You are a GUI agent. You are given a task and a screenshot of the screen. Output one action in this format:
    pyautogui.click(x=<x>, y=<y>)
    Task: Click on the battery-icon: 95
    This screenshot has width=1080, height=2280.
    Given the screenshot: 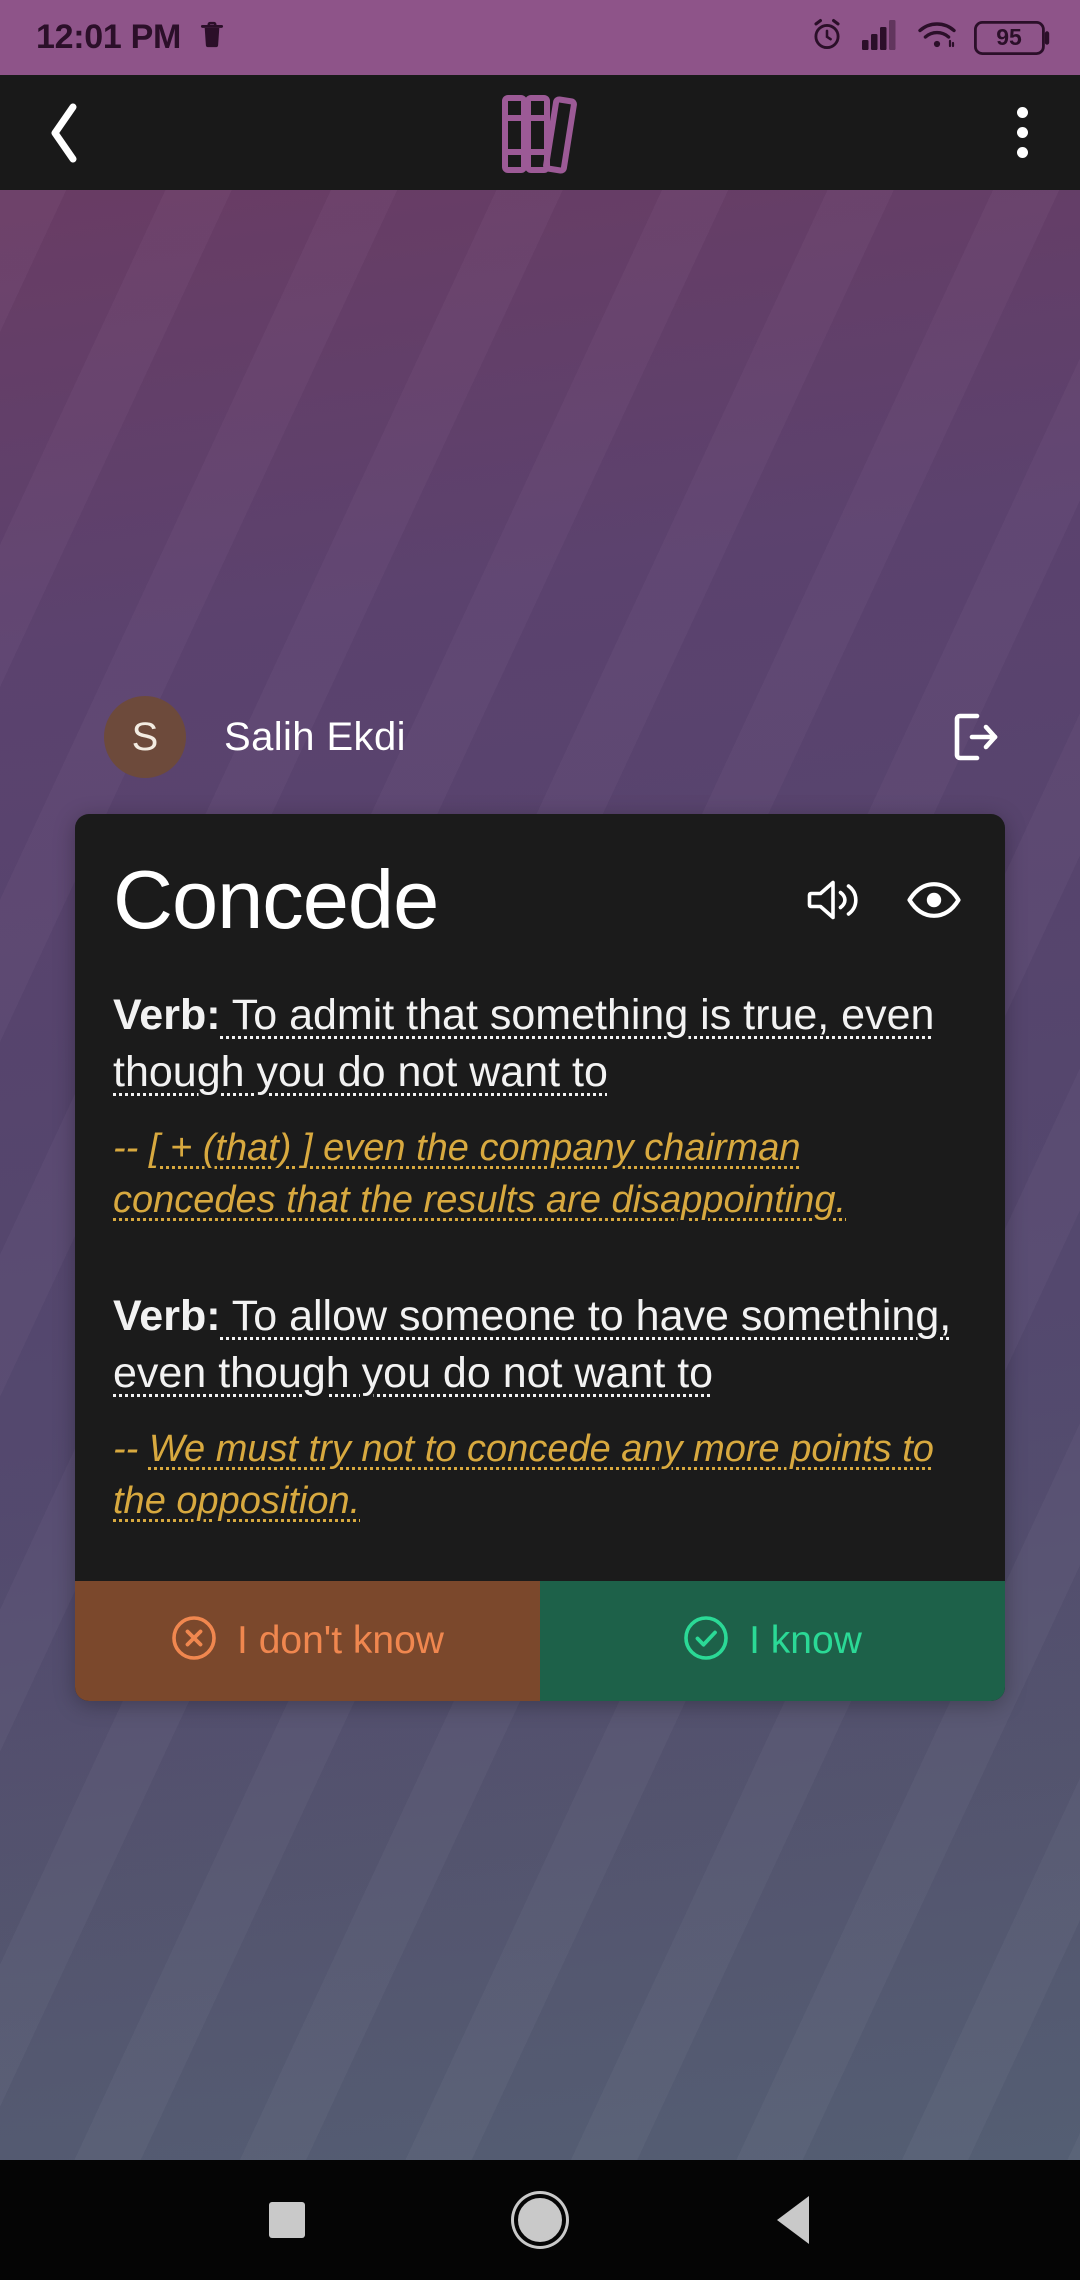 What is the action you would take?
    pyautogui.click(x=1013, y=37)
    